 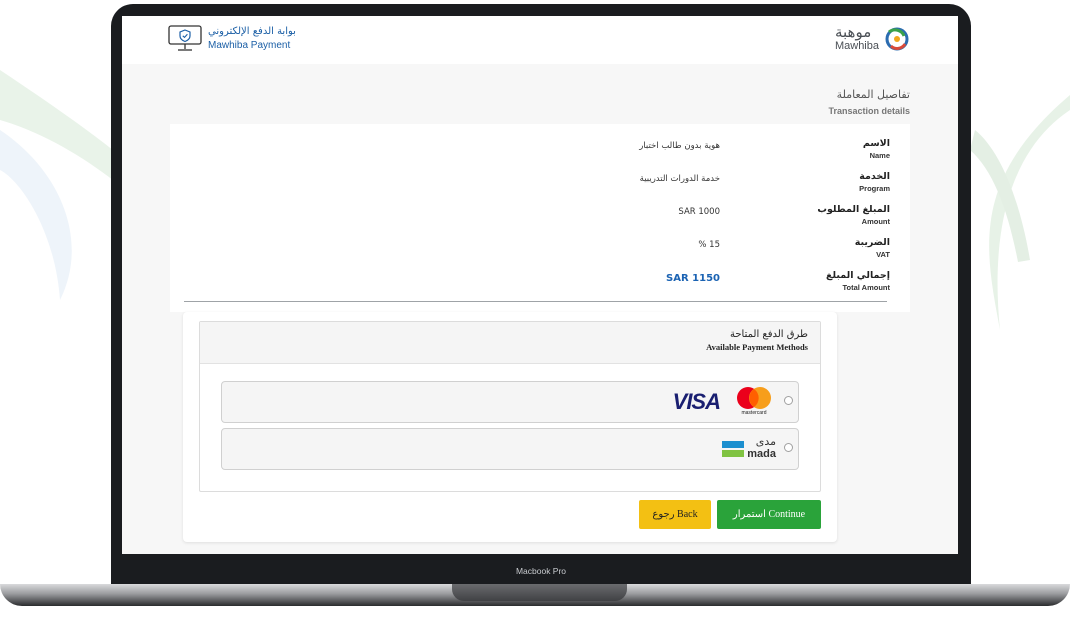 What do you see at coordinates (765, 441) in the screenshot?
I see `mada-label-ar: مدى` at bounding box center [765, 441].